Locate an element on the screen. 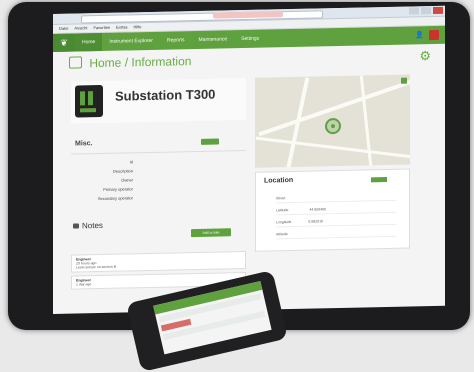 This screenshot has width=474, height=372. location-value: 44.826400 is located at coordinates (317, 209).